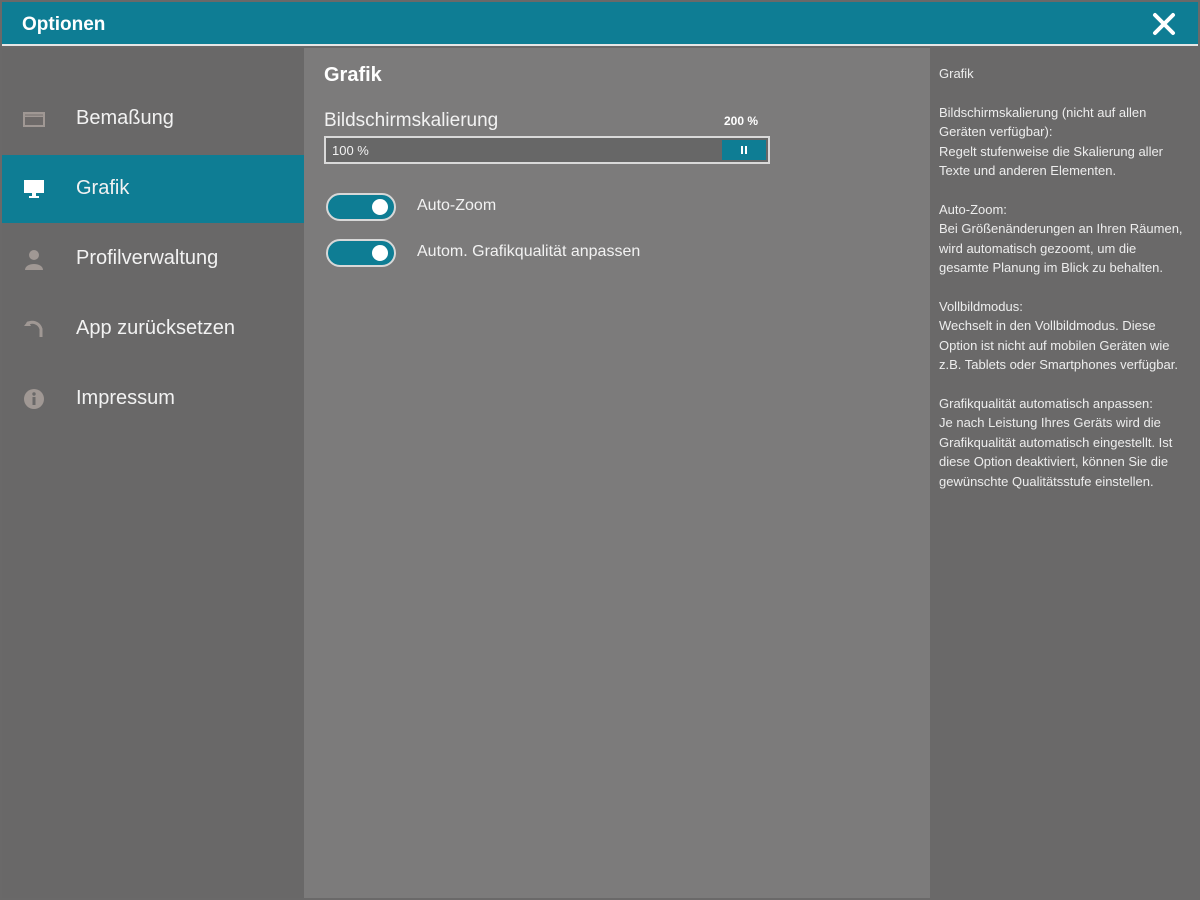 The width and height of the screenshot is (1200, 900). I want to click on sidebar-item-impressum: Impressum, so click(153, 399).